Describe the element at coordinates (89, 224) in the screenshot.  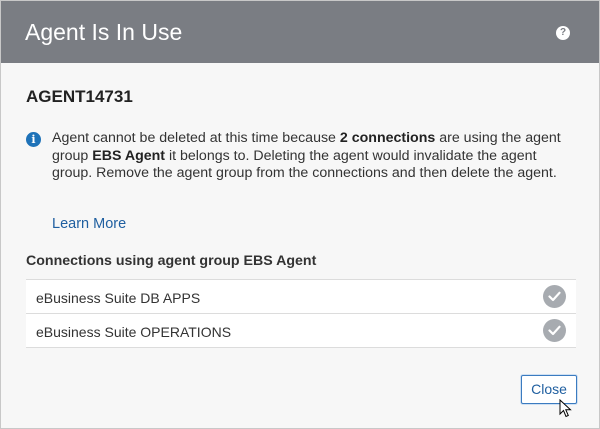
I see `learn-more-link: Learn More` at that location.